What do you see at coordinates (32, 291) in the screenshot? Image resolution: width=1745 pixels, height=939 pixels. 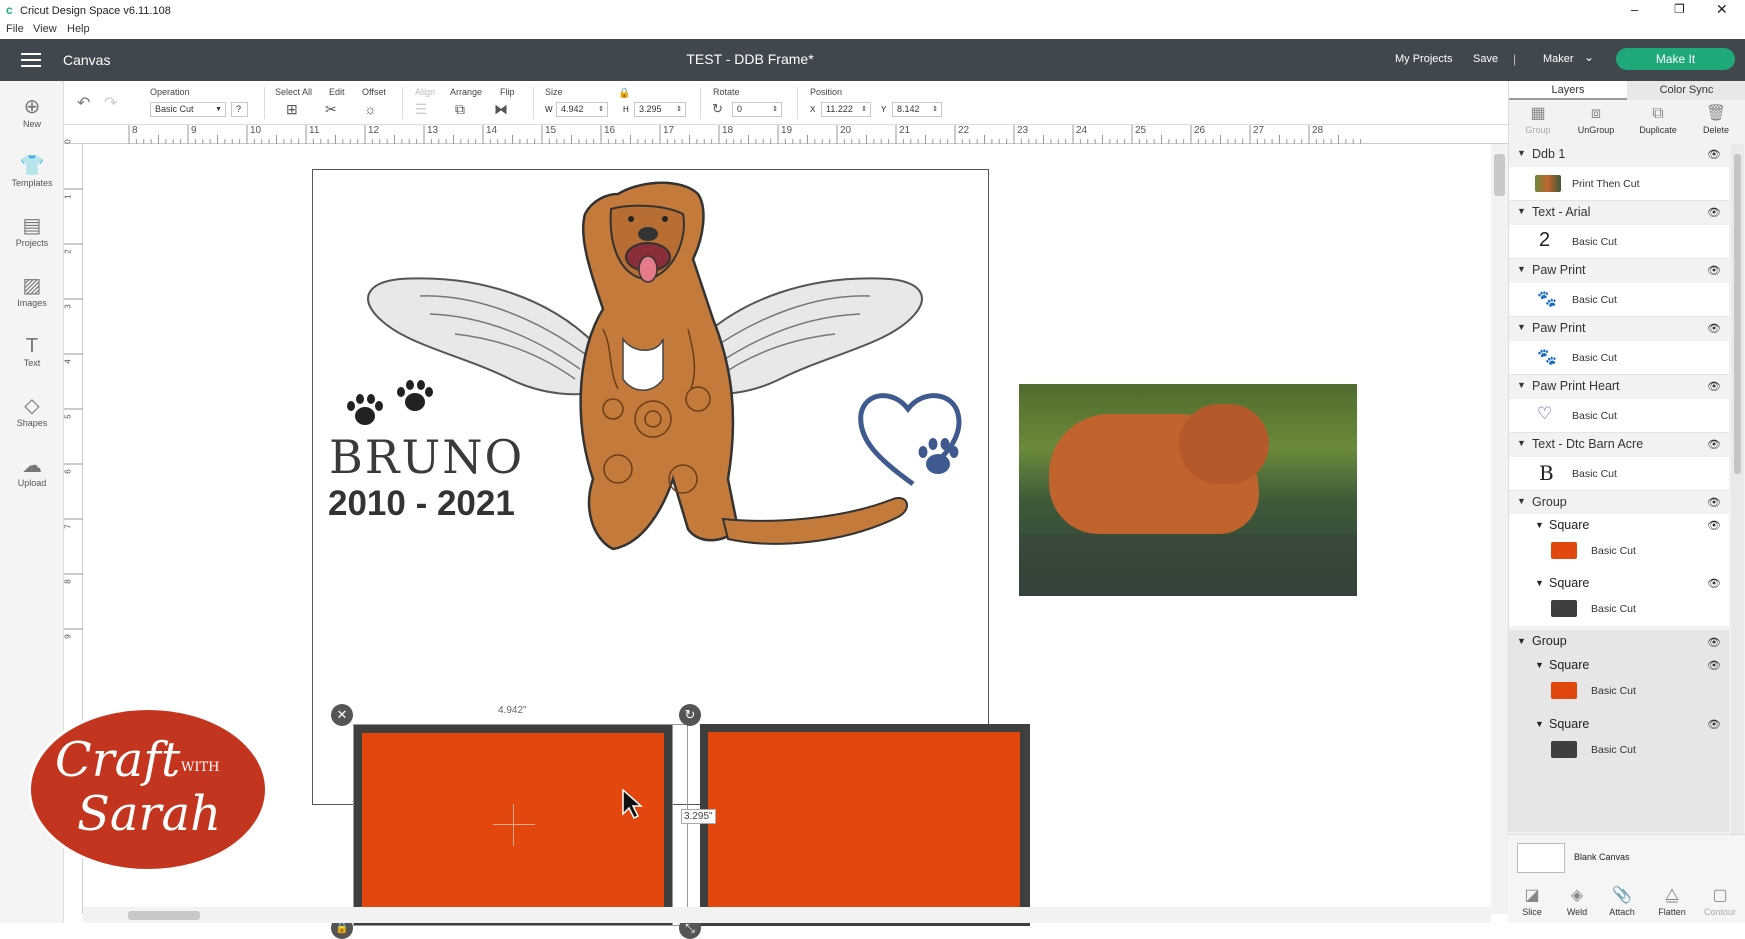 I see `sidebar-item-images: ▨ Images` at bounding box center [32, 291].